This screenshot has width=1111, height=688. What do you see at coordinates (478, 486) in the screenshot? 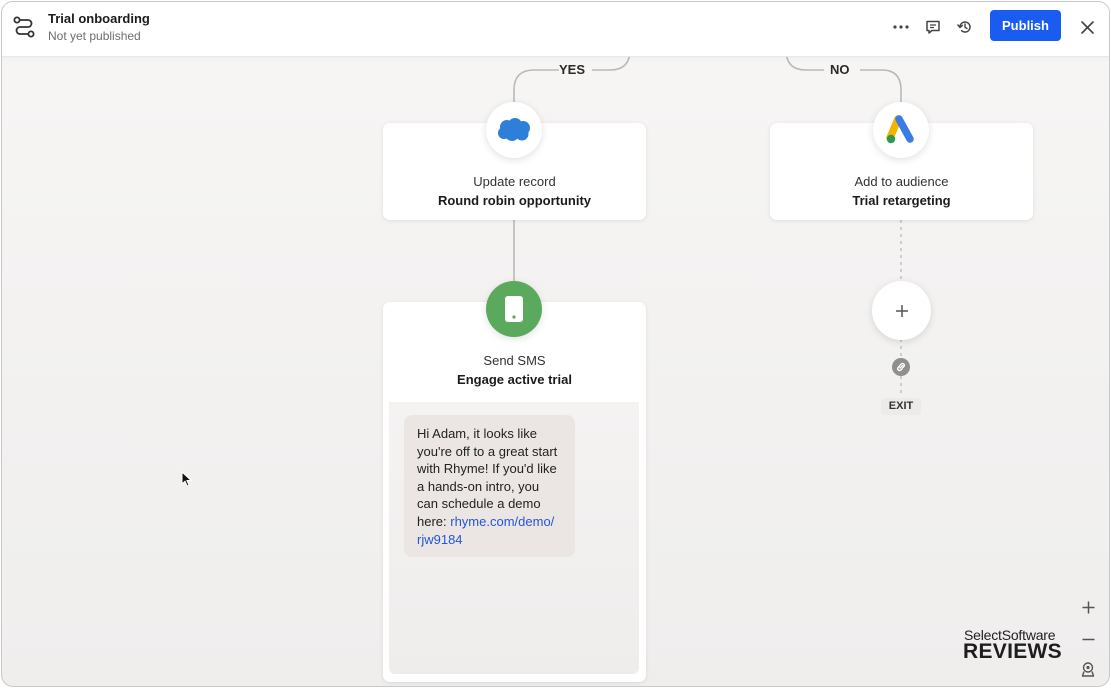
I see `sms-message-line: a hands-on intro, you` at bounding box center [478, 486].